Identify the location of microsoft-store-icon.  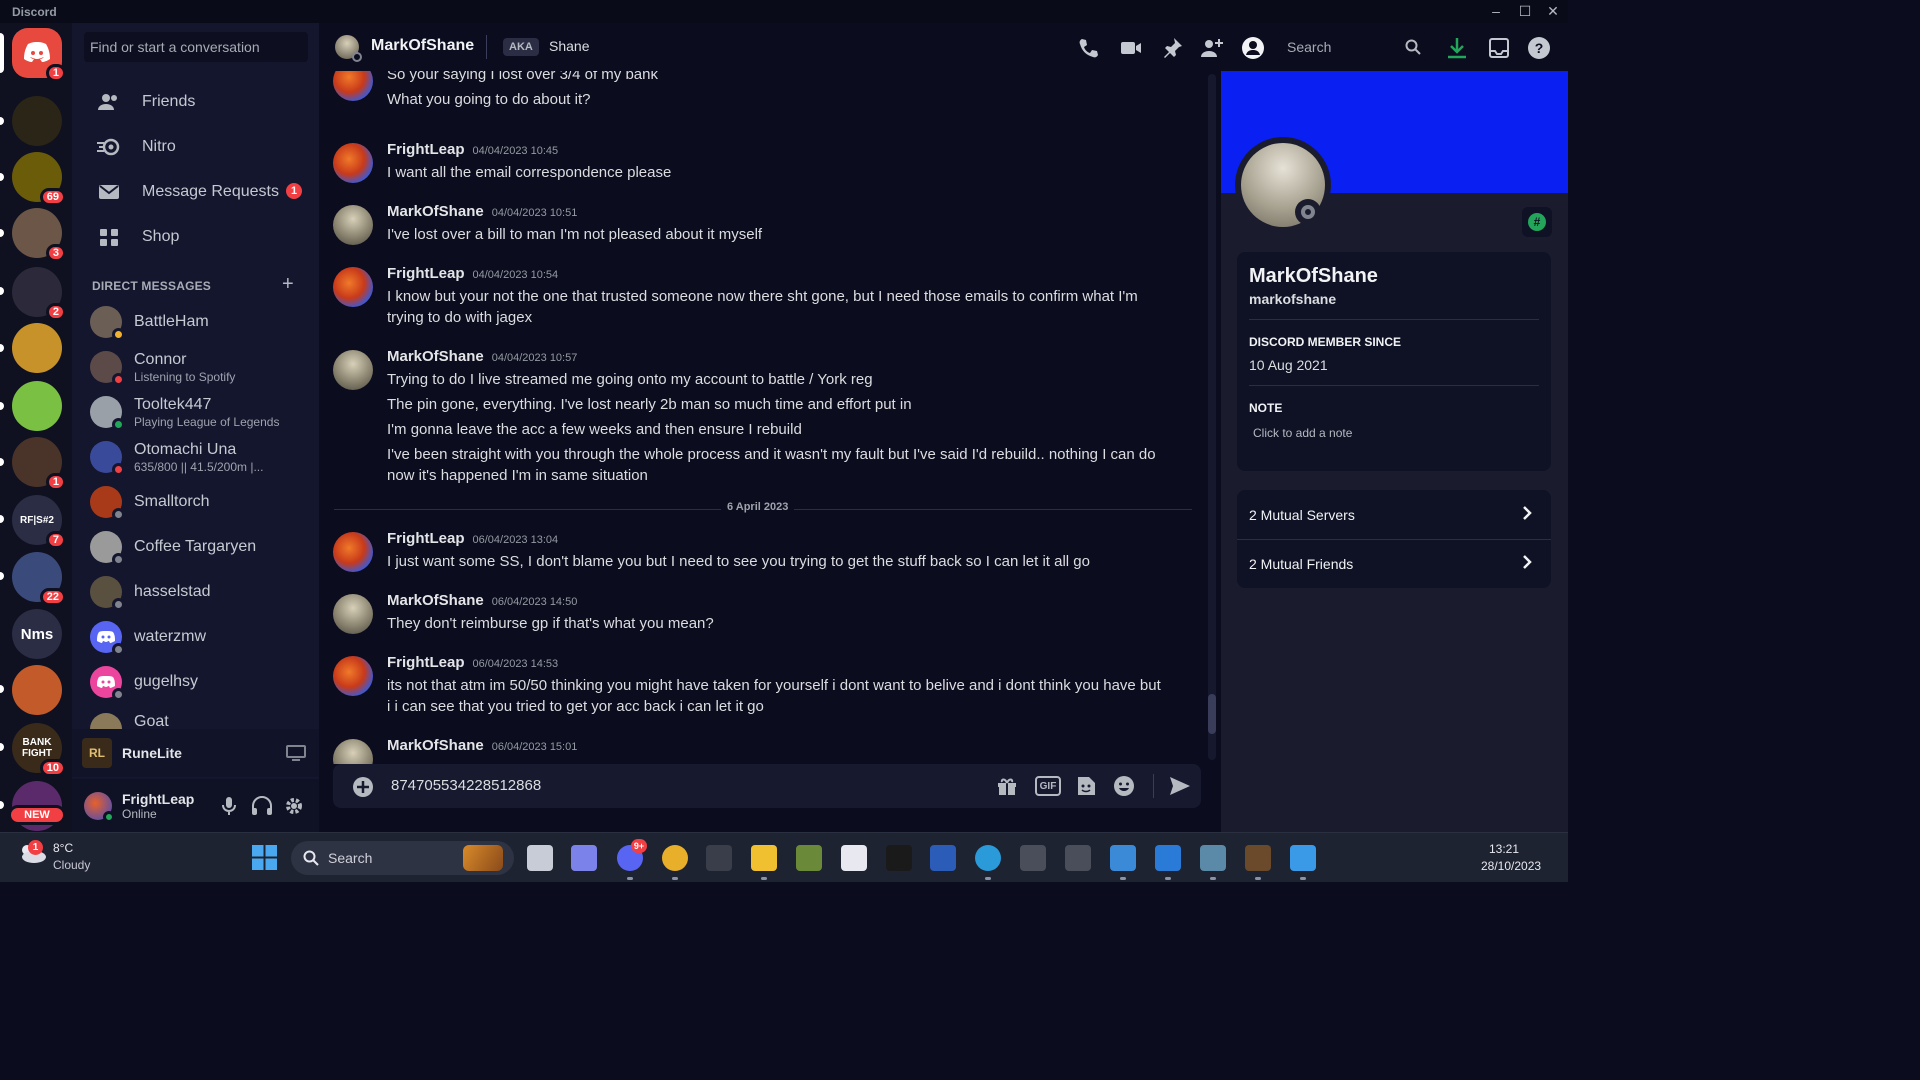
(854, 858).